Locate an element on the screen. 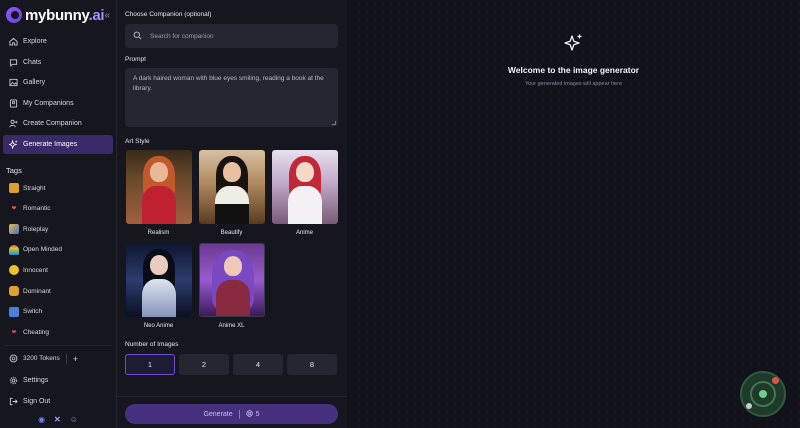 The height and width of the screenshot is (428, 800). sidebar-item-label: Settings is located at coordinates (36, 380).